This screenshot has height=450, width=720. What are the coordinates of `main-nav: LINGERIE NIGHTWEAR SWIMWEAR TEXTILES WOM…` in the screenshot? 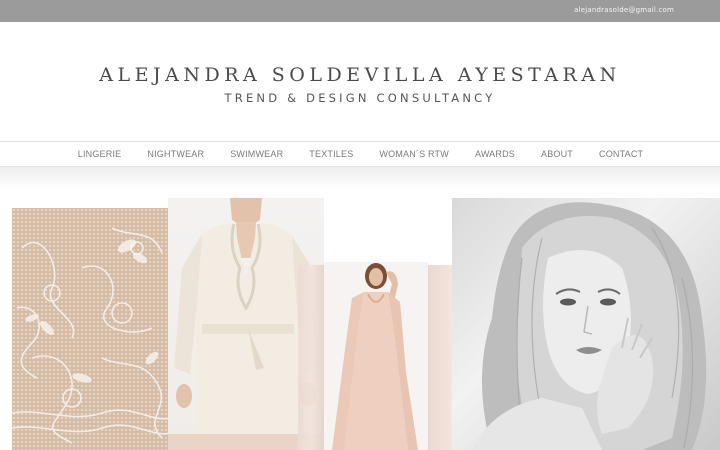 It's located at (360, 154).